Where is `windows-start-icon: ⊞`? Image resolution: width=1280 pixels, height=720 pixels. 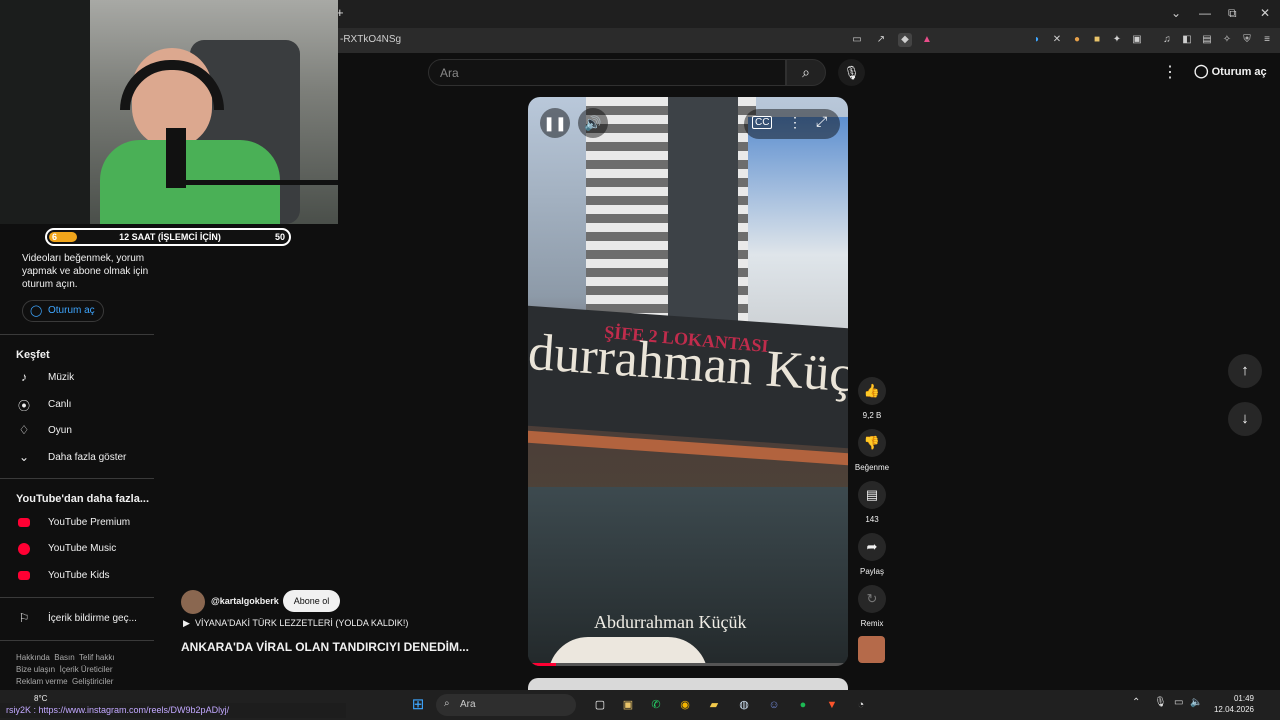 windows-start-icon: ⊞ is located at coordinates (418, 705).